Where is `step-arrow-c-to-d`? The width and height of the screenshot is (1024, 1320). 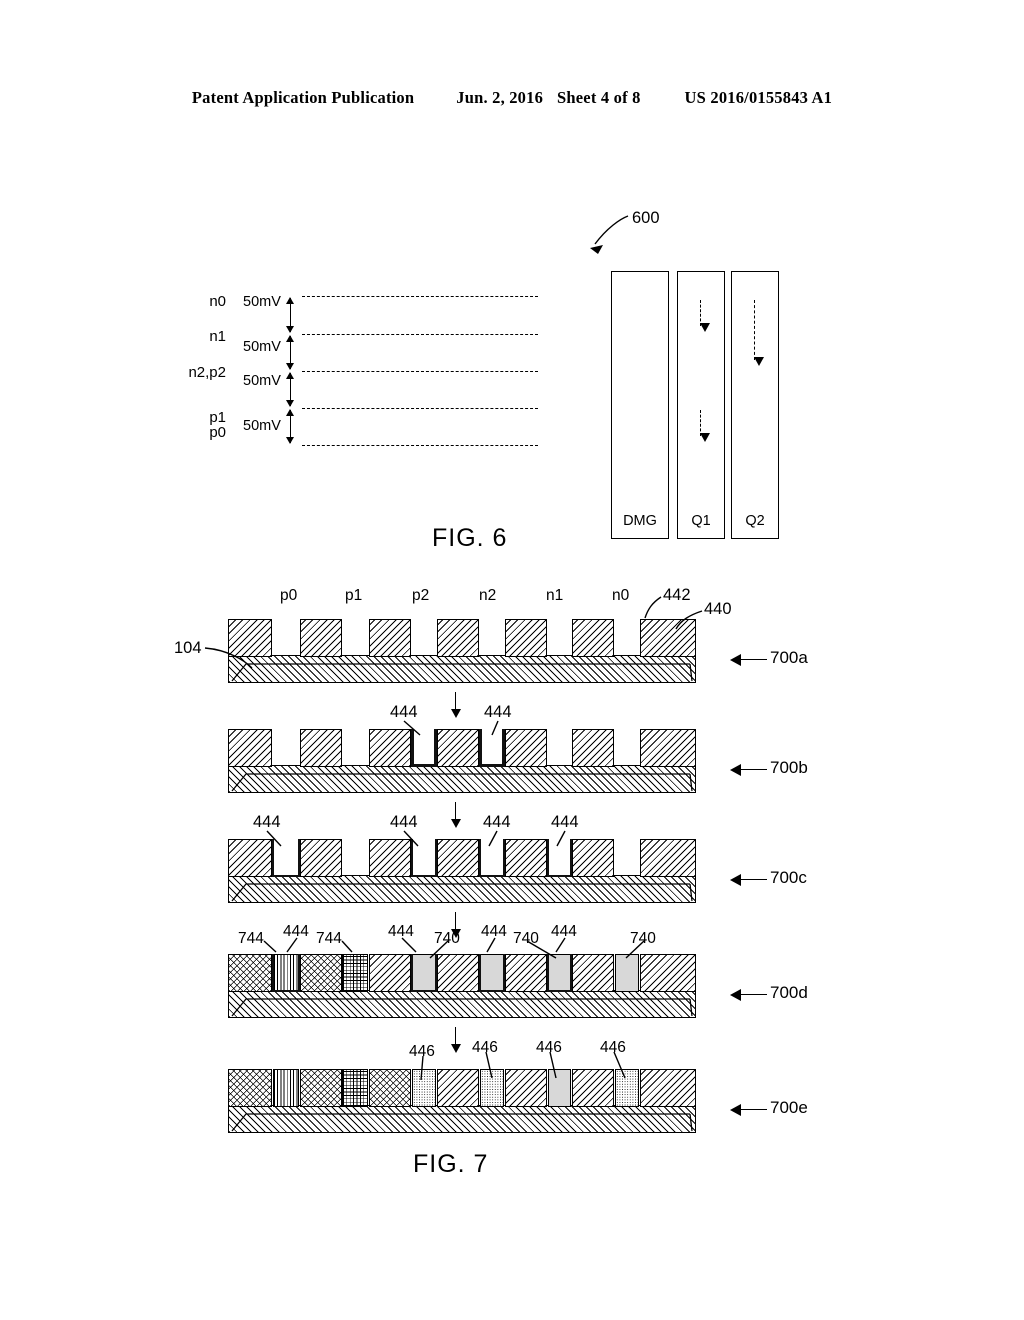
step-arrow-c-to-d is located at coordinates (456, 925).